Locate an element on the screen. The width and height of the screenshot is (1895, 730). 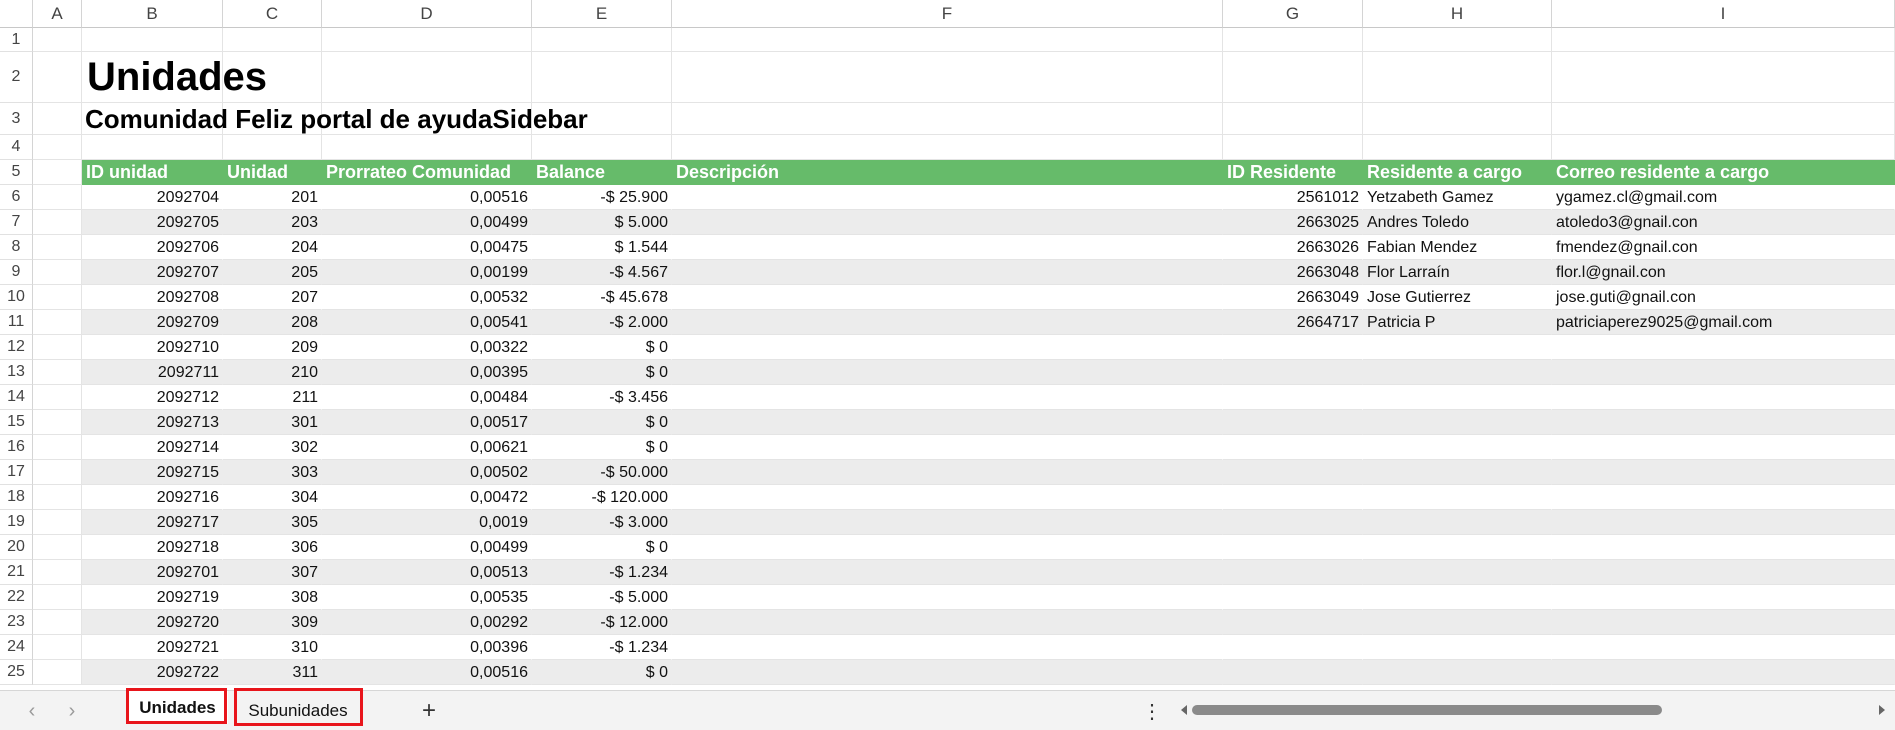
column-header-f: F is located at coordinates (947, 14).